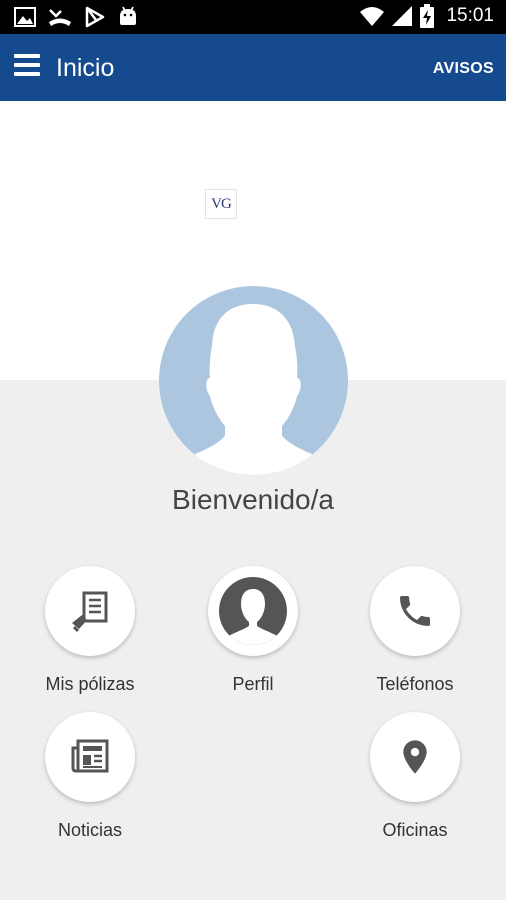 Image resolution: width=506 pixels, height=900 pixels. I want to click on avisos-button: AVISOS, so click(463, 69).